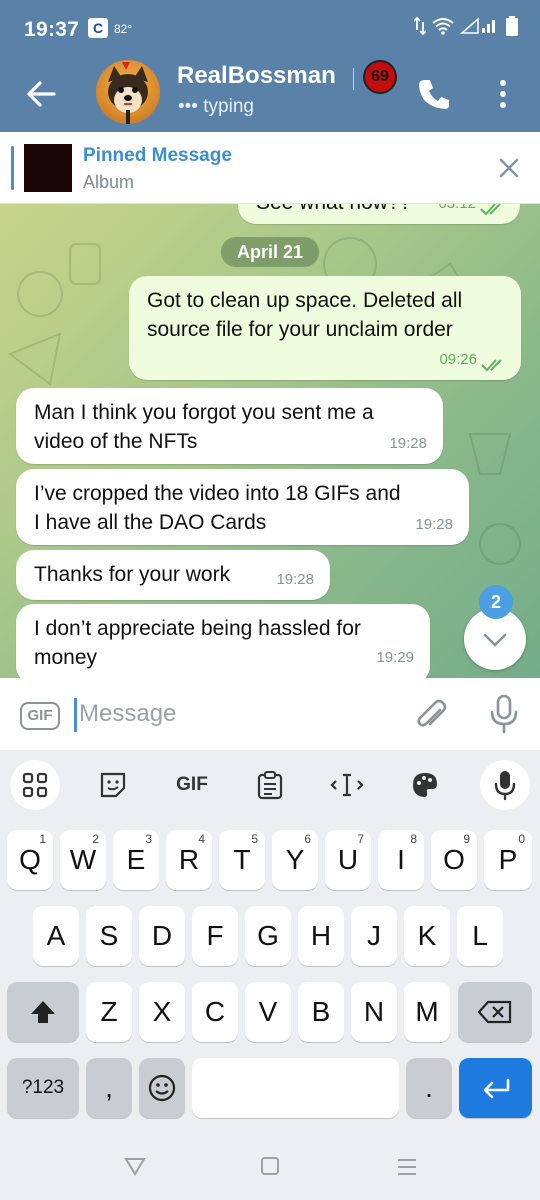 The height and width of the screenshot is (1200, 540). Describe the element at coordinates (477, 25) in the screenshot. I see `signal-icon` at that location.